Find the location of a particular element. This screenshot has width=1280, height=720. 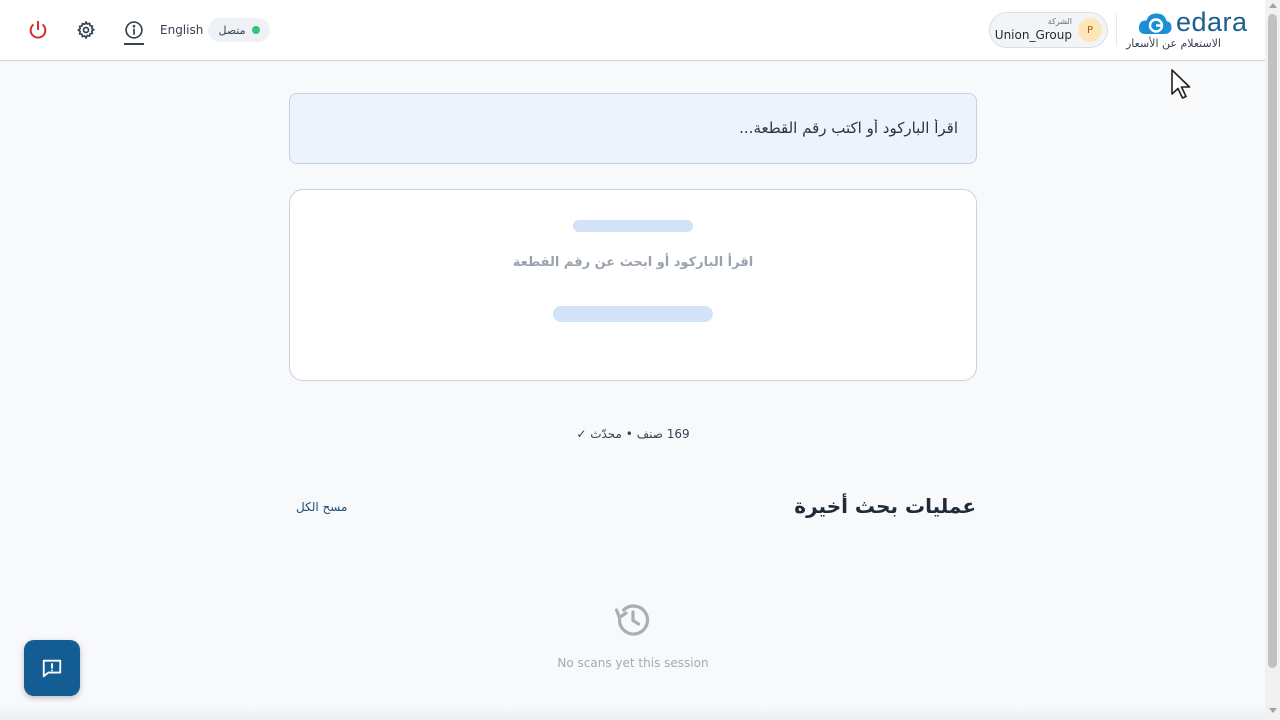

settings-button is located at coordinates (86, 30).